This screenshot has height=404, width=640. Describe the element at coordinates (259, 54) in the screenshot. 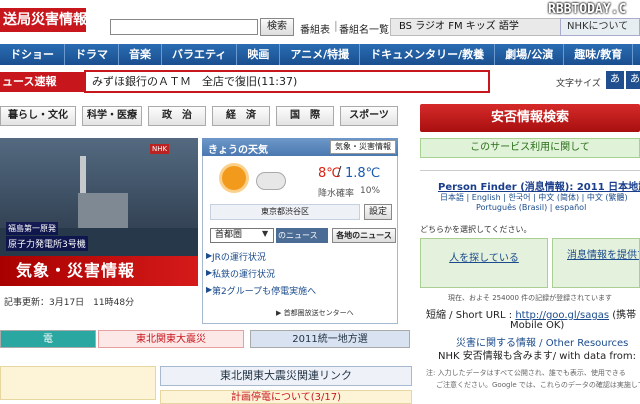

I see `nav-item: 映画` at that location.